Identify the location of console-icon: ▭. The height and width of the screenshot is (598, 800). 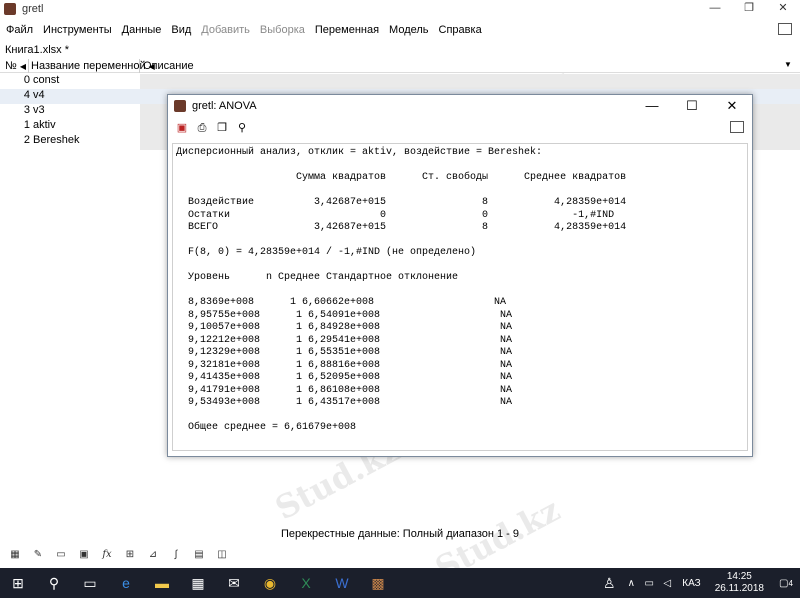
(61, 555).